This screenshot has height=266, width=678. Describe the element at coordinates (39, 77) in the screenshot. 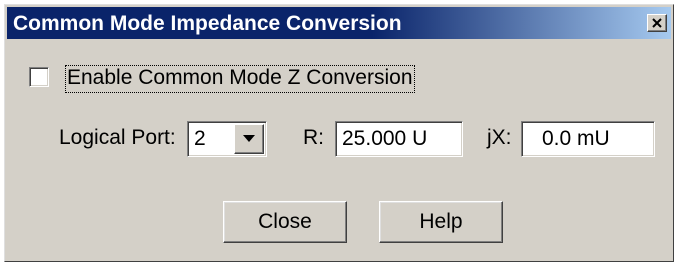

I see `enable-conversion-checkbox` at that location.